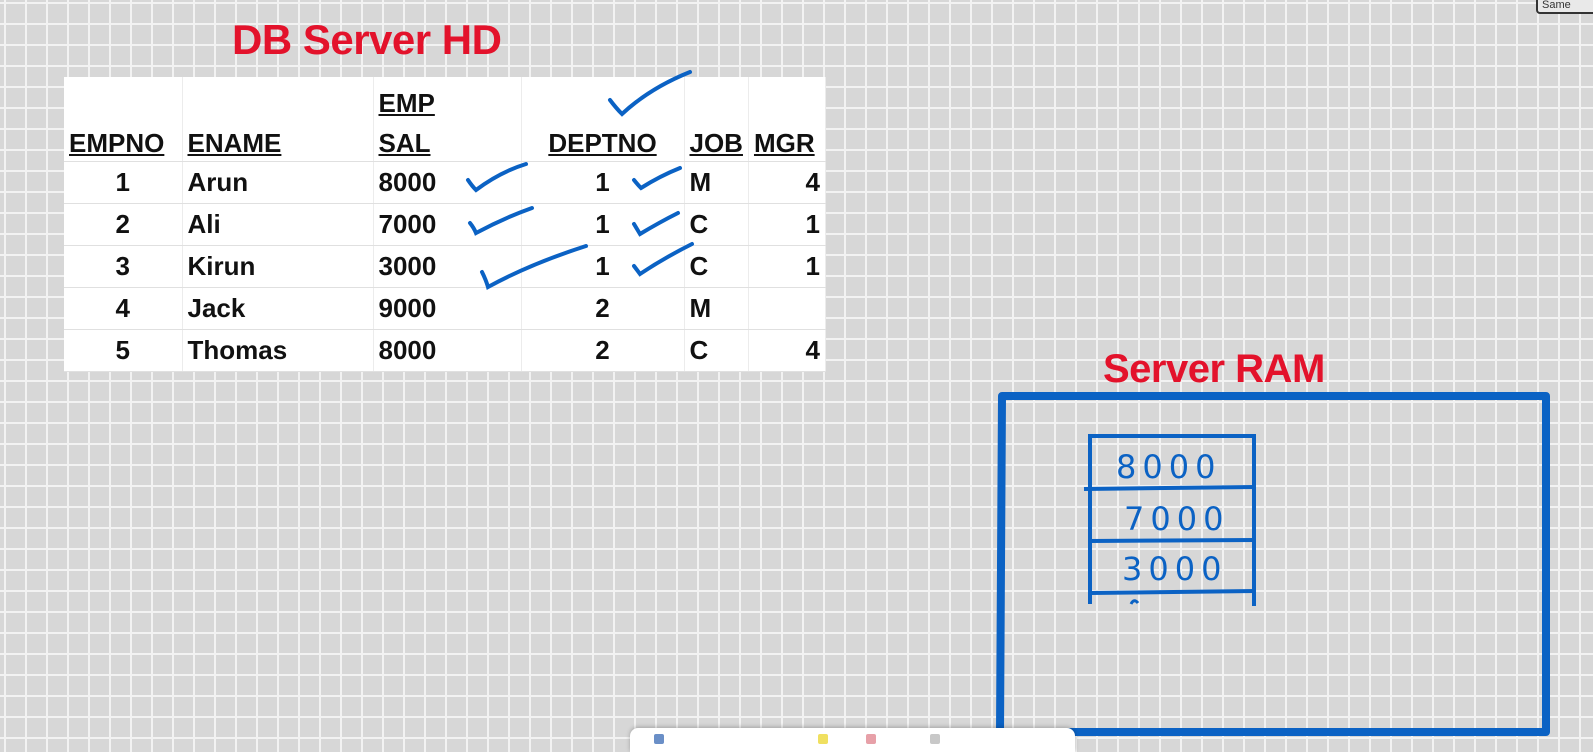 The width and height of the screenshot is (1593, 752). I want to click on highlighter-tool-icon, so click(823, 739).